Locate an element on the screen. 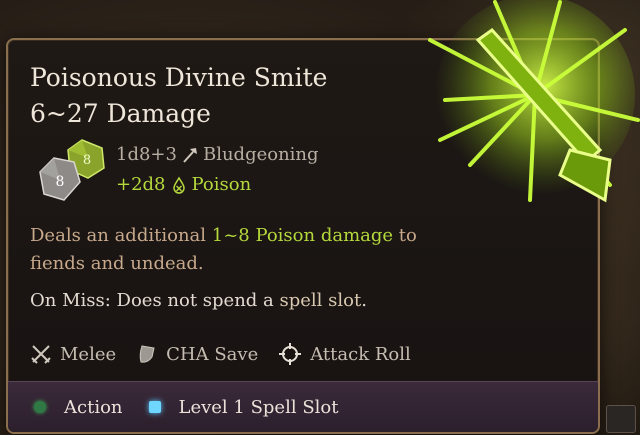  tooltip-footer: Action Level 1 Spell Slot is located at coordinates (303, 406).